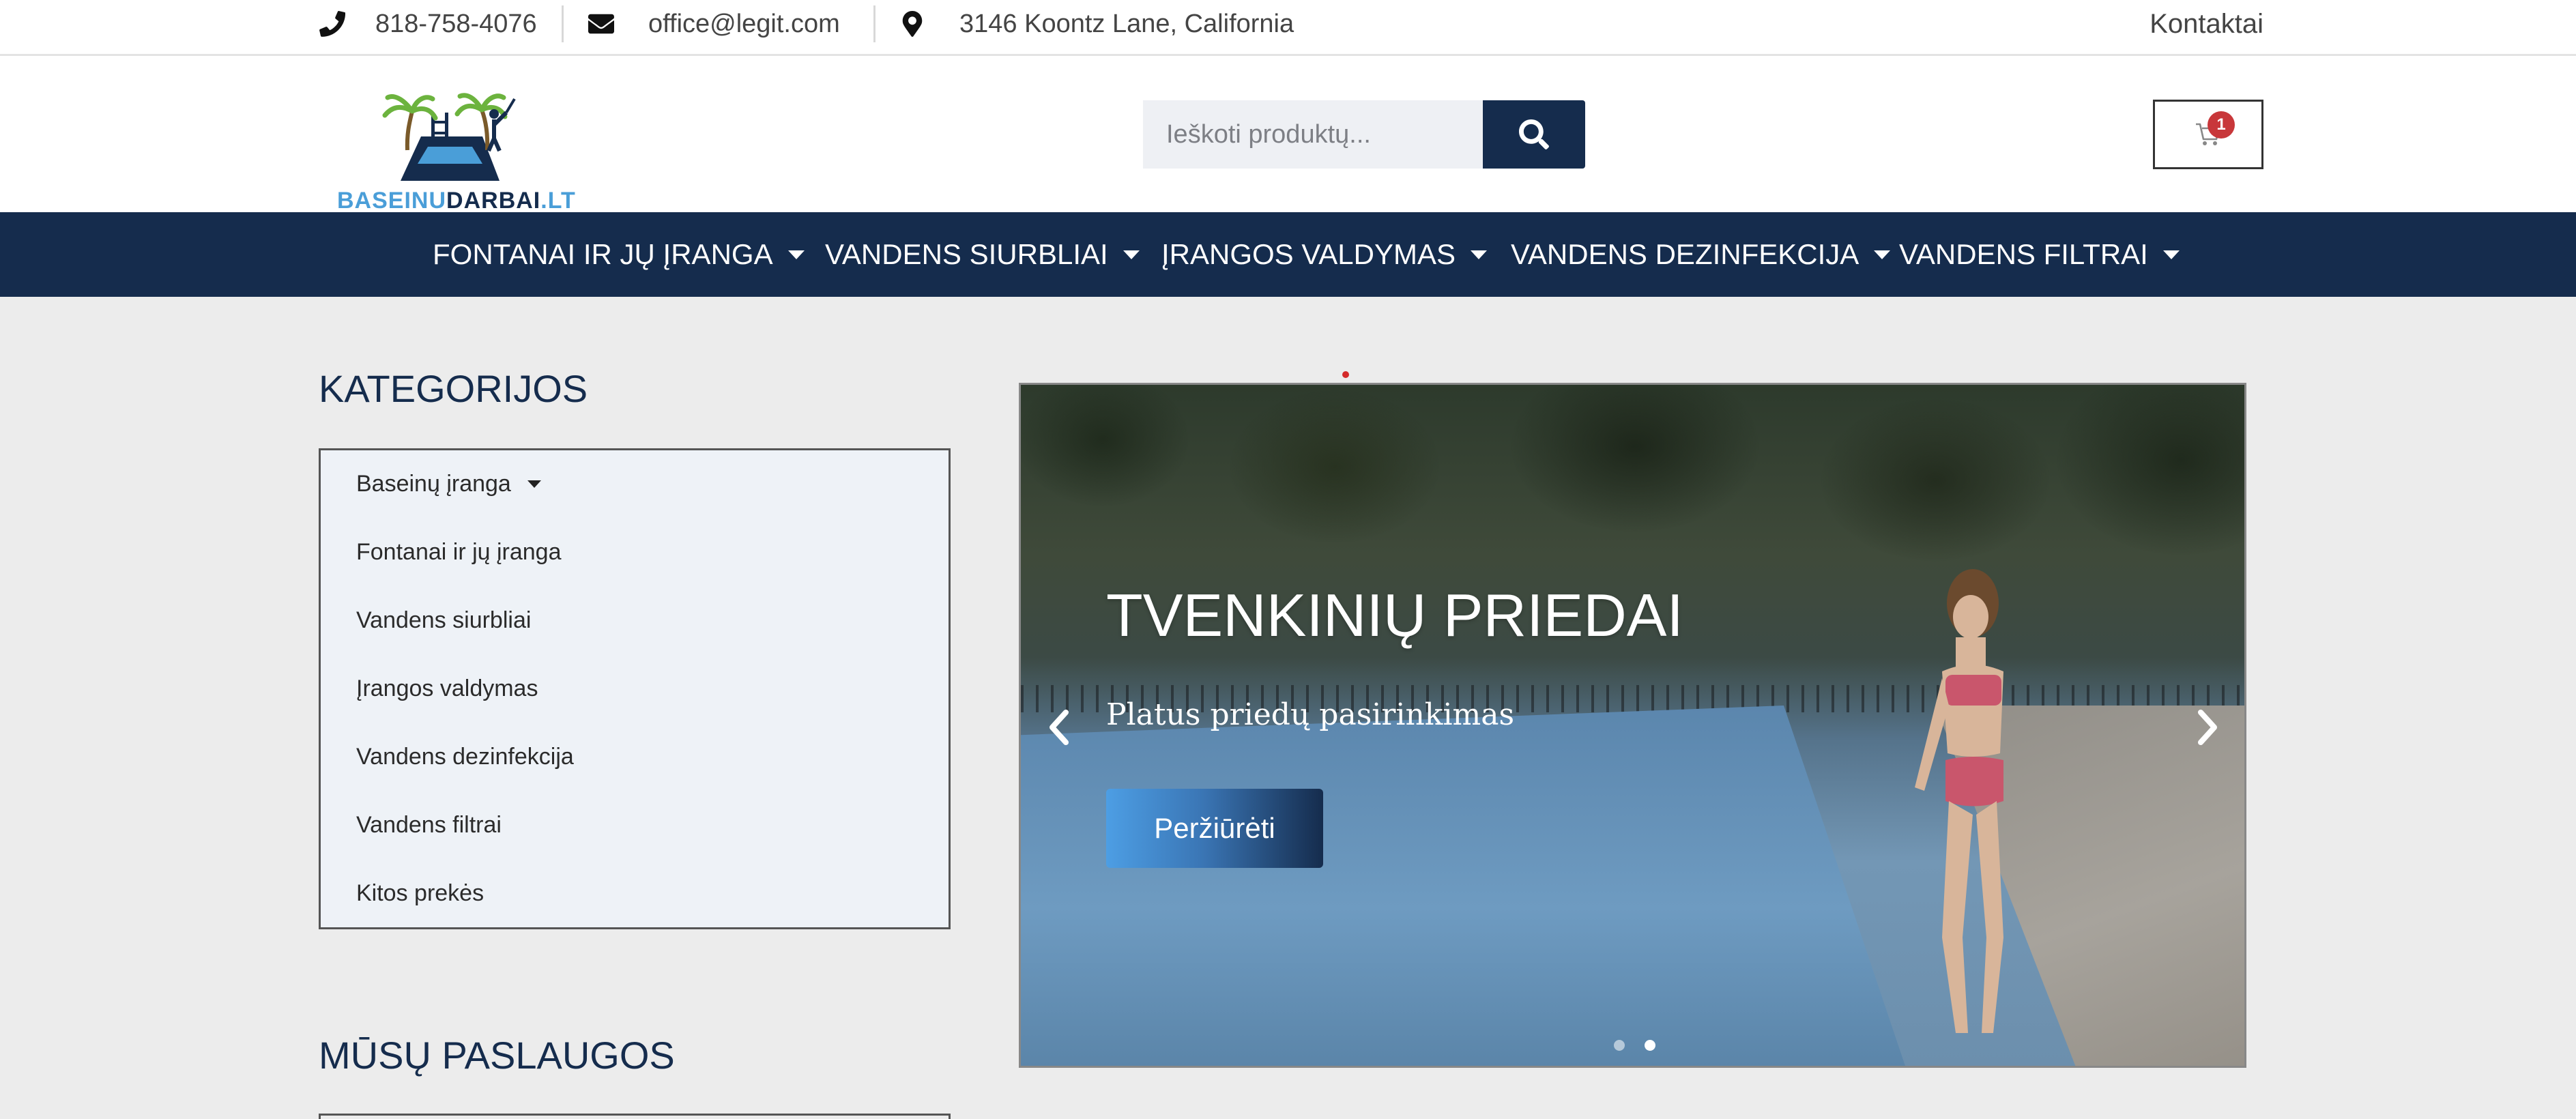 The height and width of the screenshot is (1119, 2576). Describe the element at coordinates (493, 201) in the screenshot. I see `logo-part-2: DARBAI` at that location.